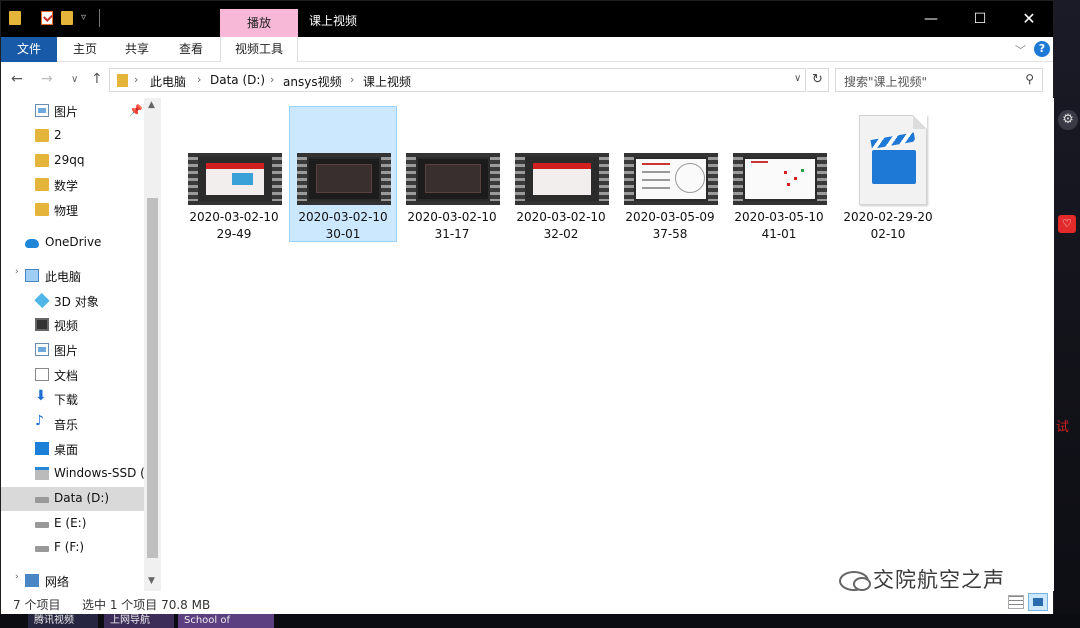  I want to click on quick-access-divider, so click(99, 18).